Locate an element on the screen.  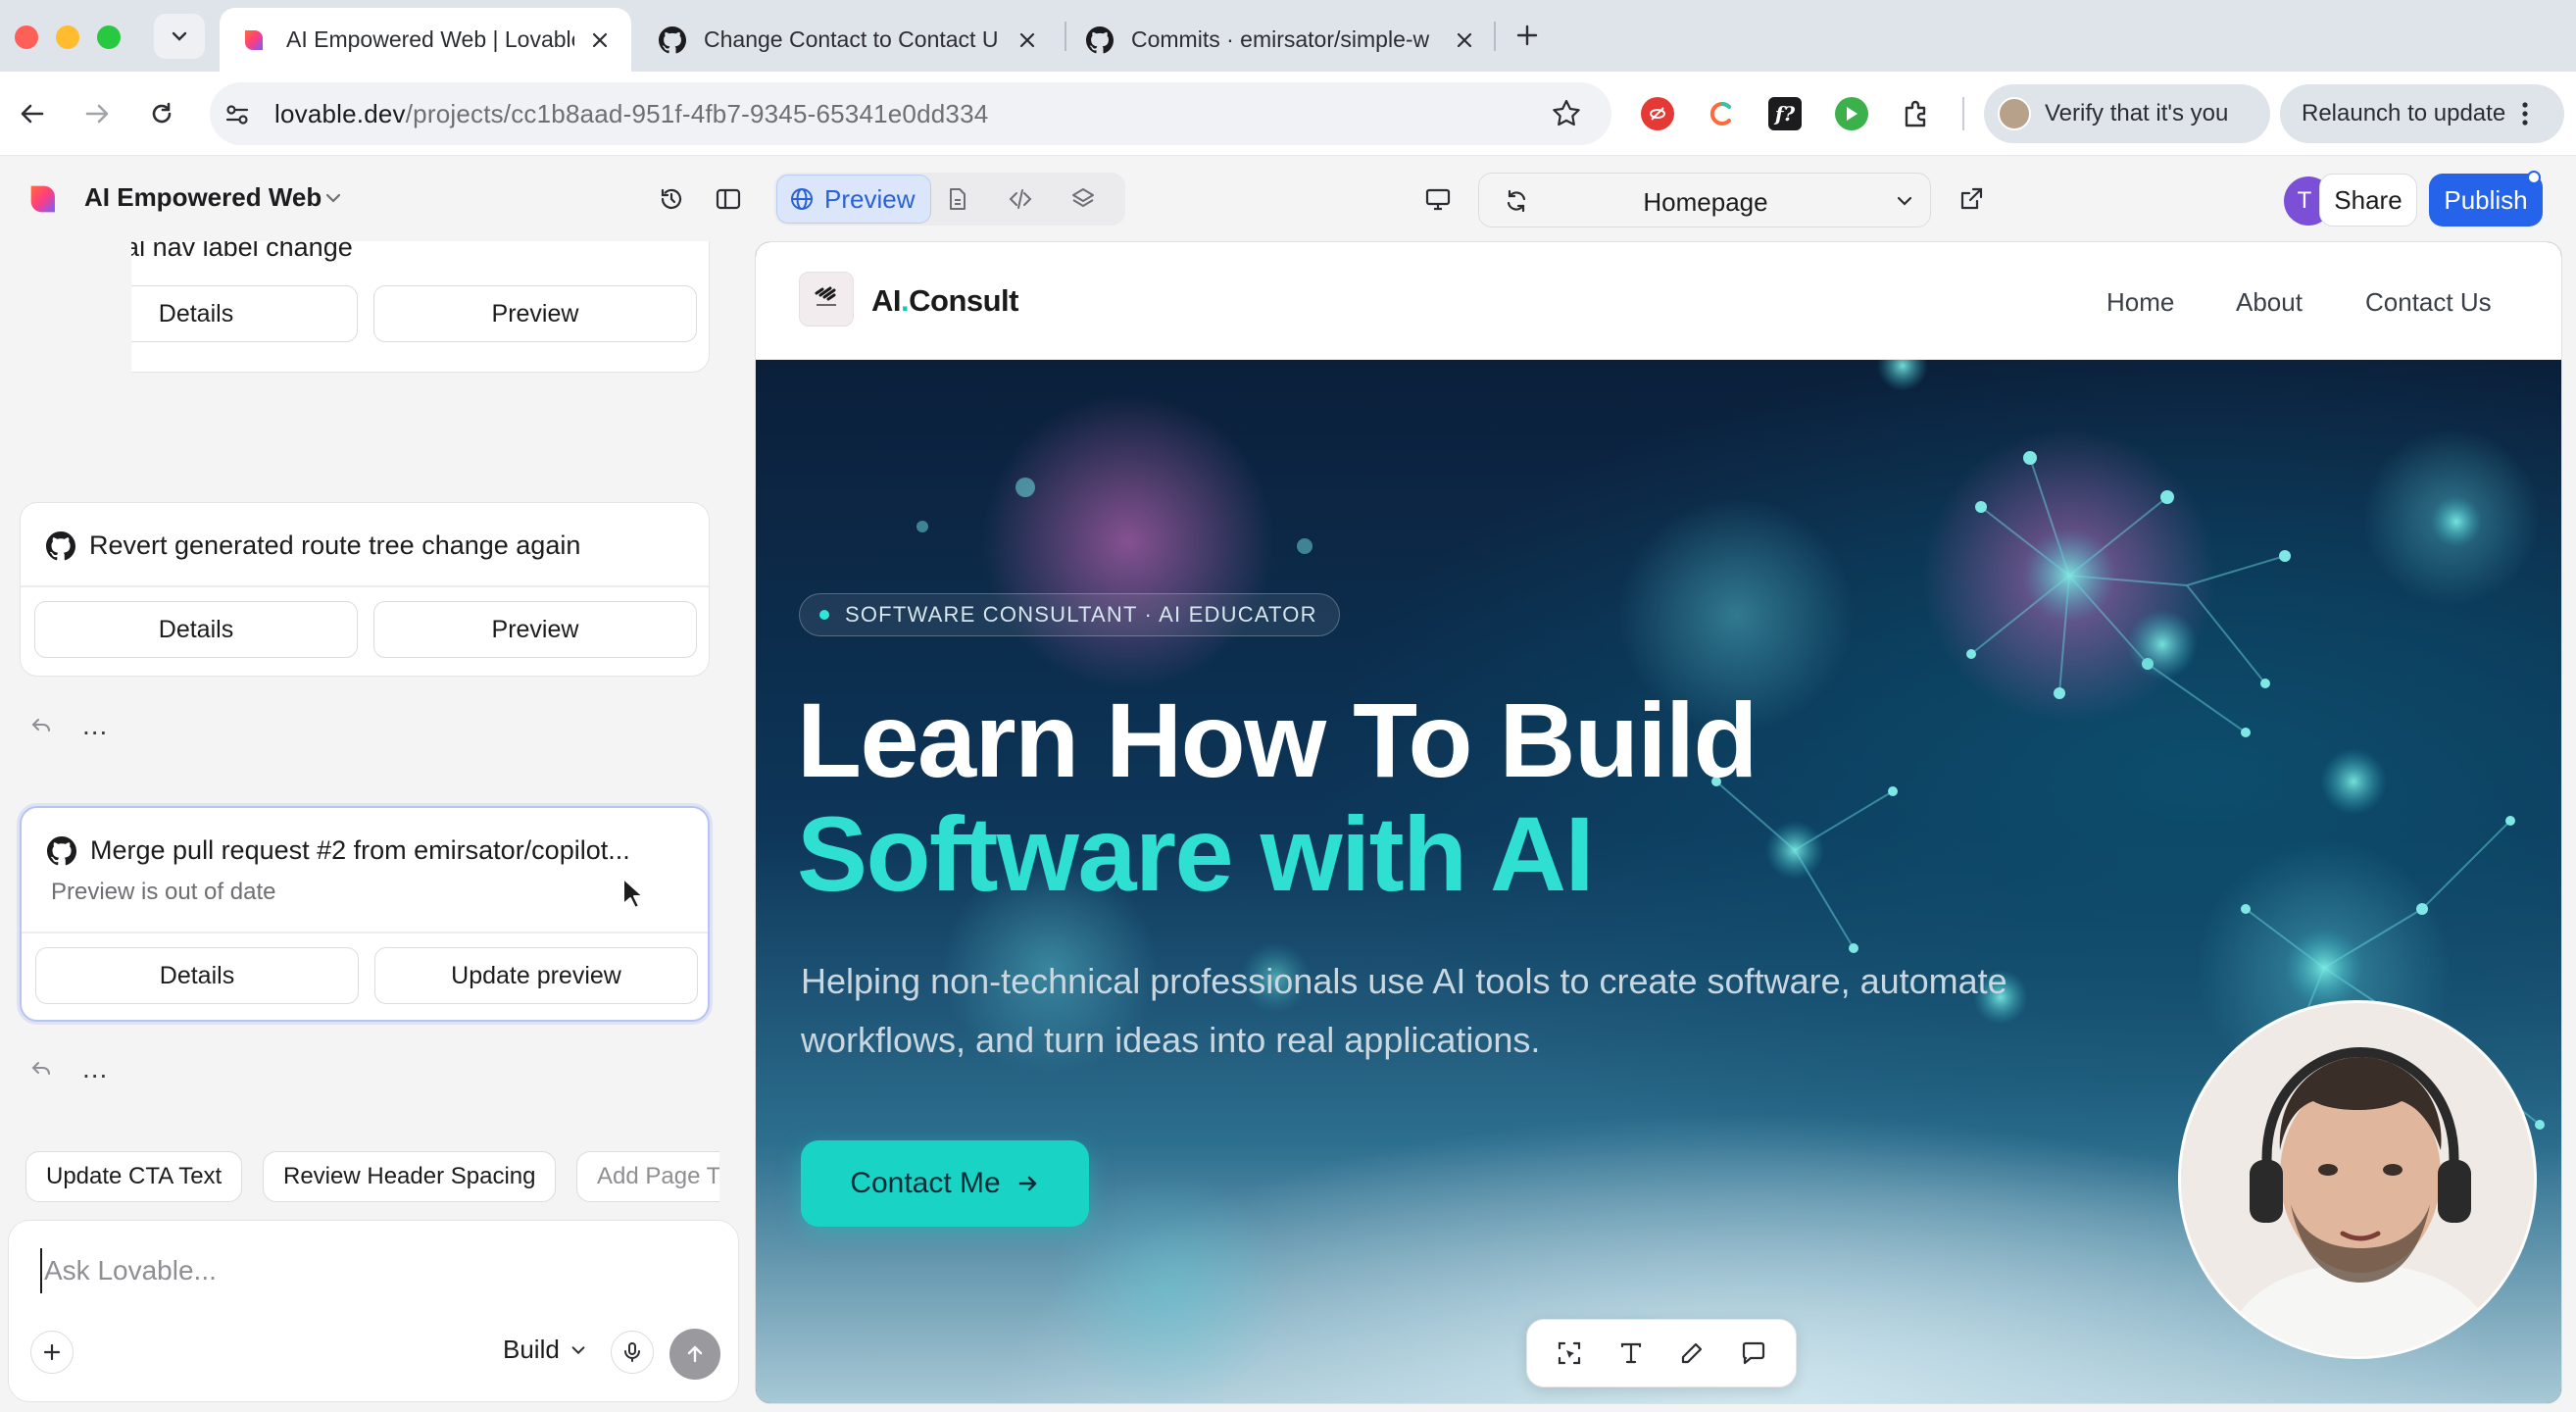
forward-button is located at coordinates (97, 113).